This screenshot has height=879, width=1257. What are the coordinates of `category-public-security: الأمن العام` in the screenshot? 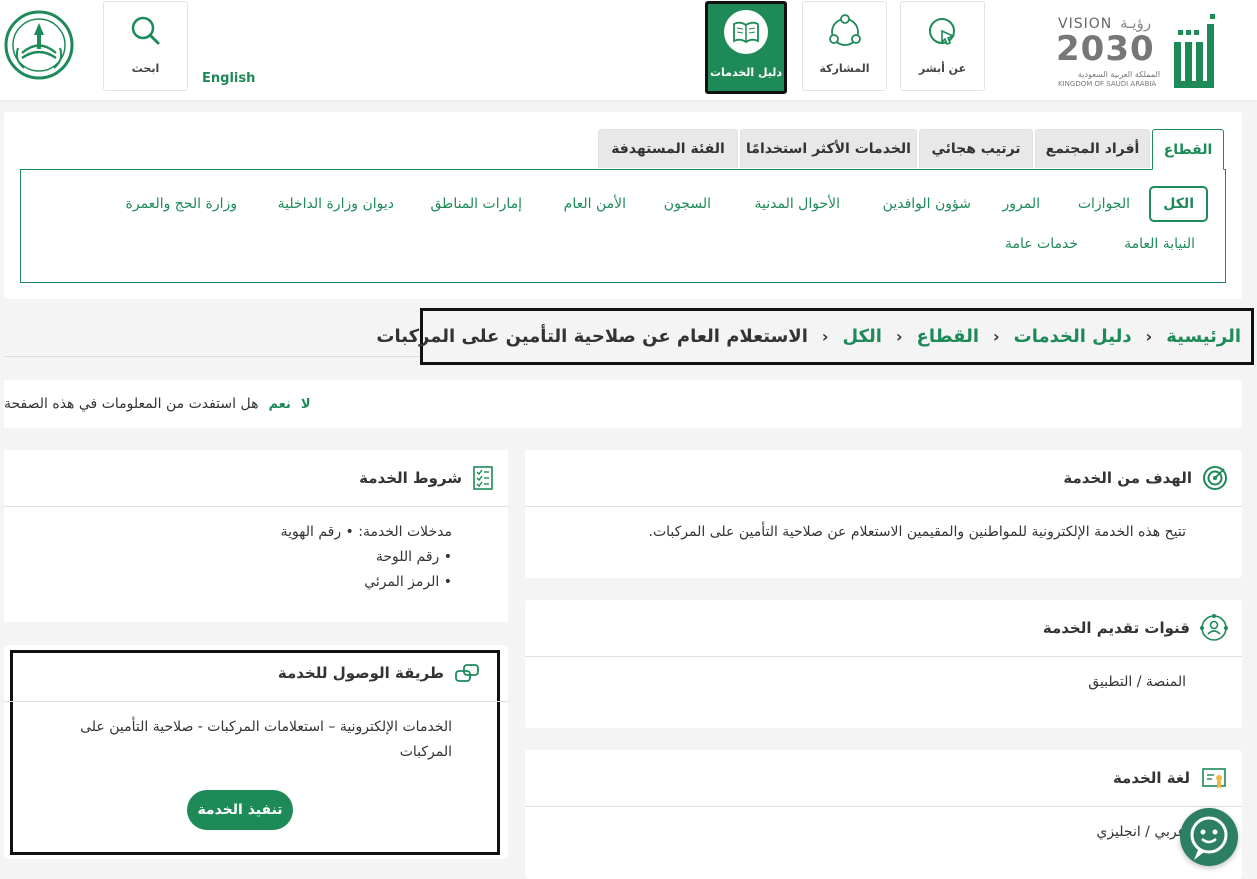 It's located at (595, 204).